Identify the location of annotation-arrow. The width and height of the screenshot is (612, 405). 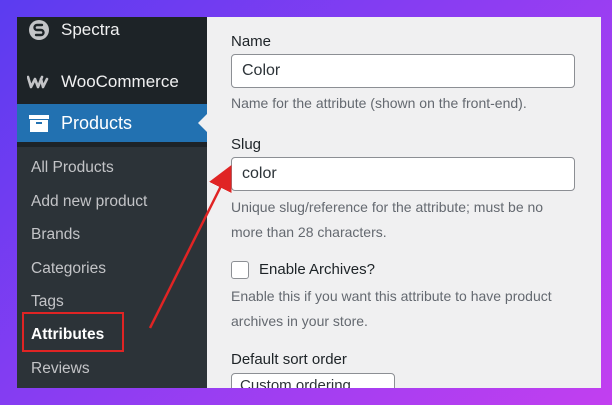
(190, 247).